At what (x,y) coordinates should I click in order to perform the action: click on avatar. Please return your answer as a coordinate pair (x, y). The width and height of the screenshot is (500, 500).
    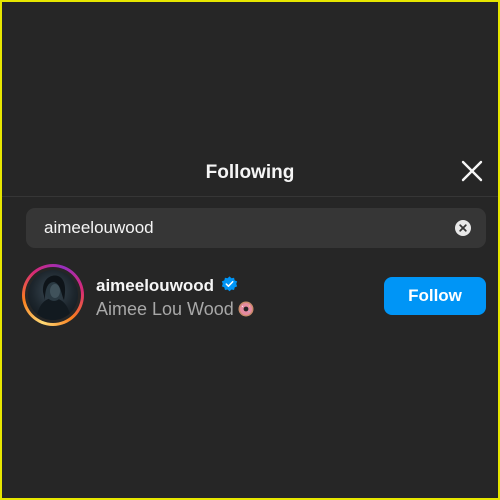
    Looking at the image, I should click on (53, 295).